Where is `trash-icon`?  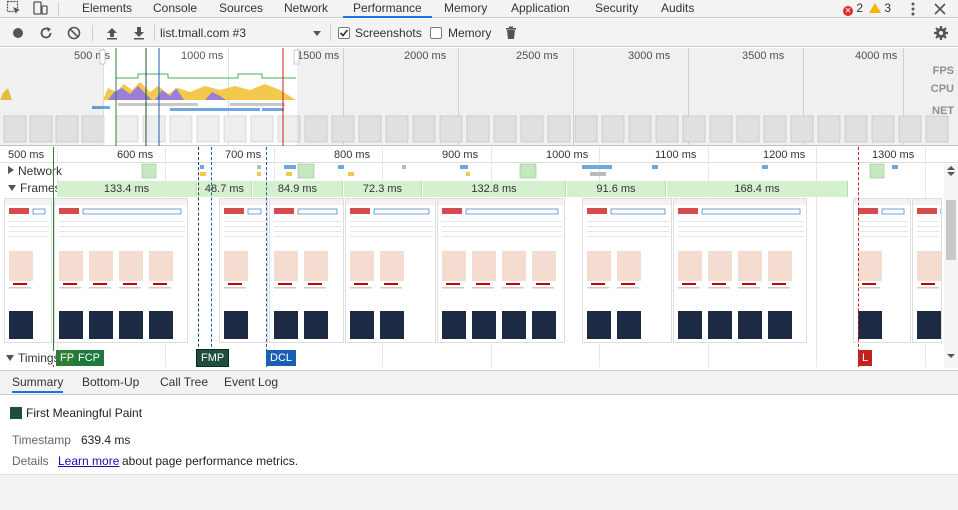
trash-icon is located at coordinates (511, 33).